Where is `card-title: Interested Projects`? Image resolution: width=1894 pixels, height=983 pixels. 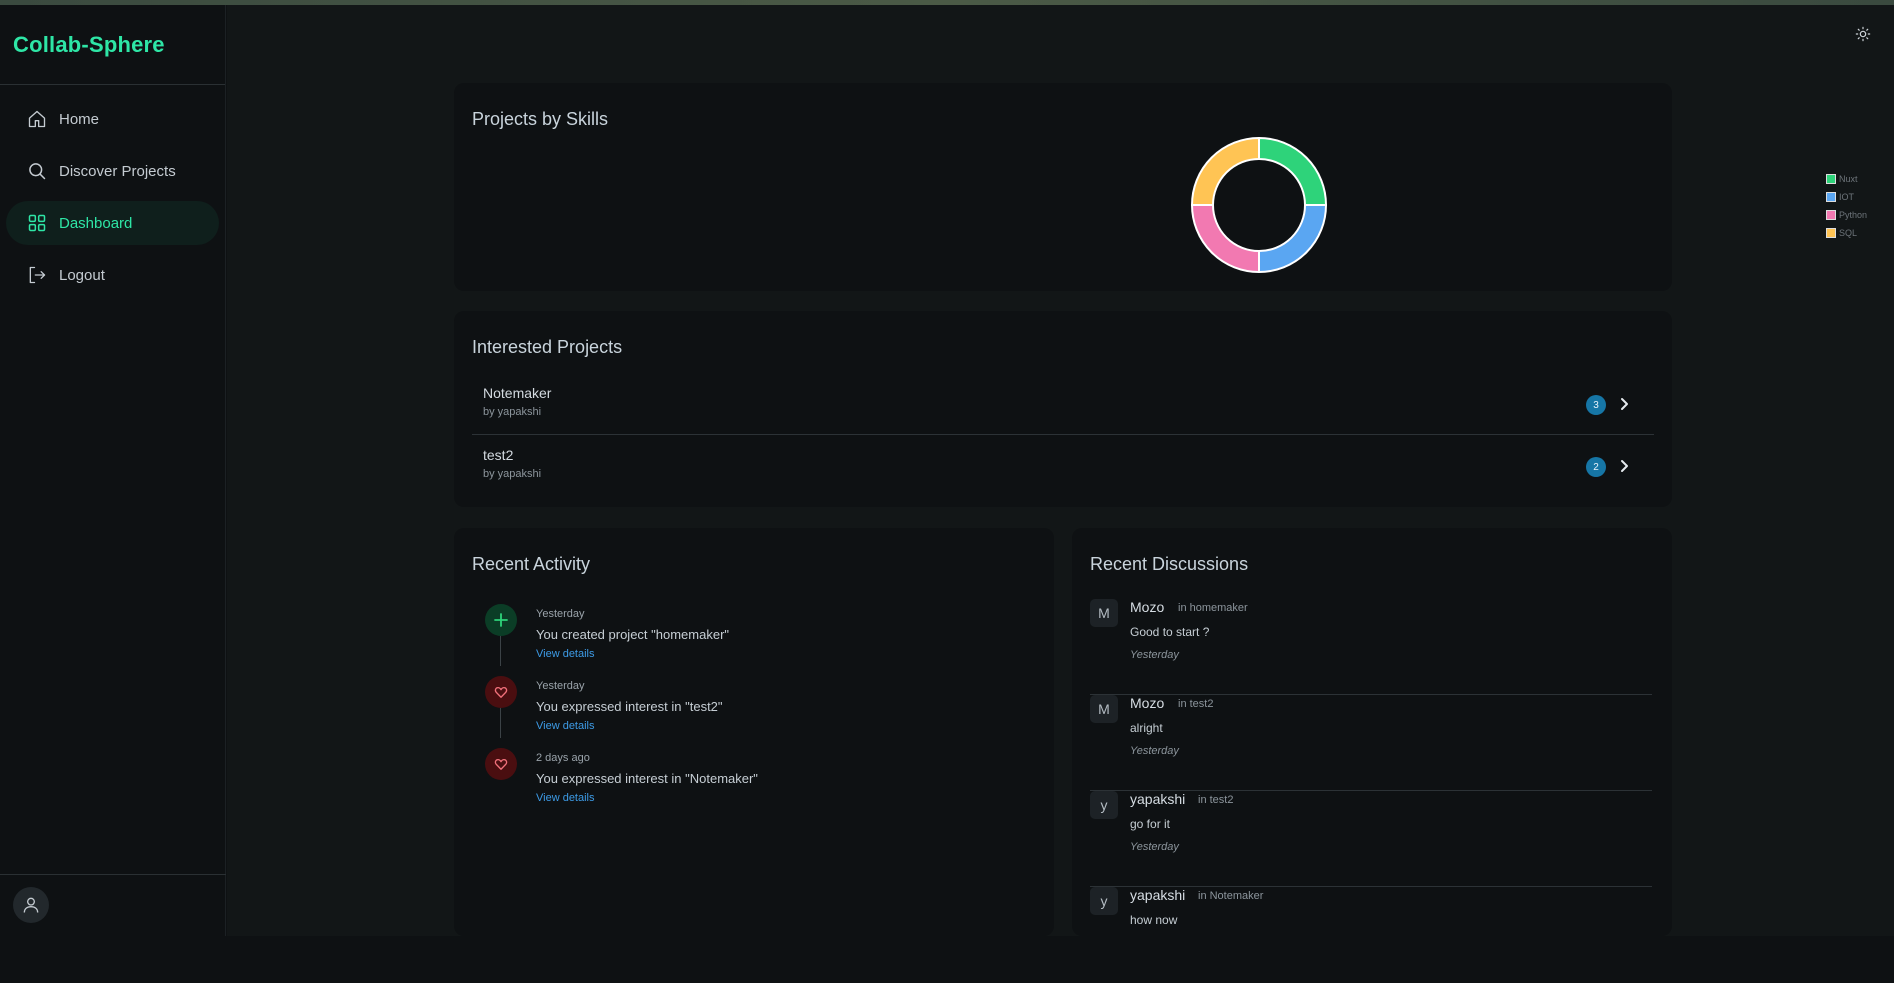 card-title: Interested Projects is located at coordinates (547, 347).